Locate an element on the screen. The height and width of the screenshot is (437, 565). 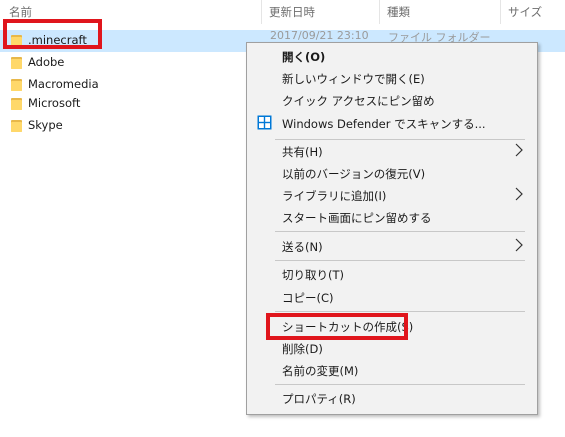
windows-defender-icon is located at coordinates (264, 122).